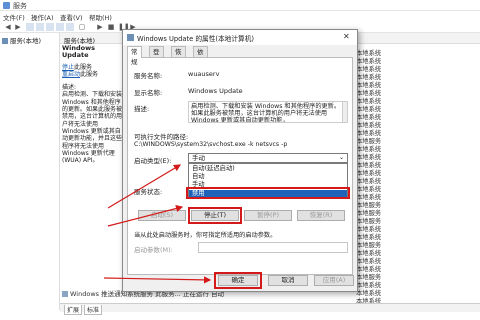 The width and height of the screenshot is (480, 320). I want to click on export-icon, so click(60, 27).